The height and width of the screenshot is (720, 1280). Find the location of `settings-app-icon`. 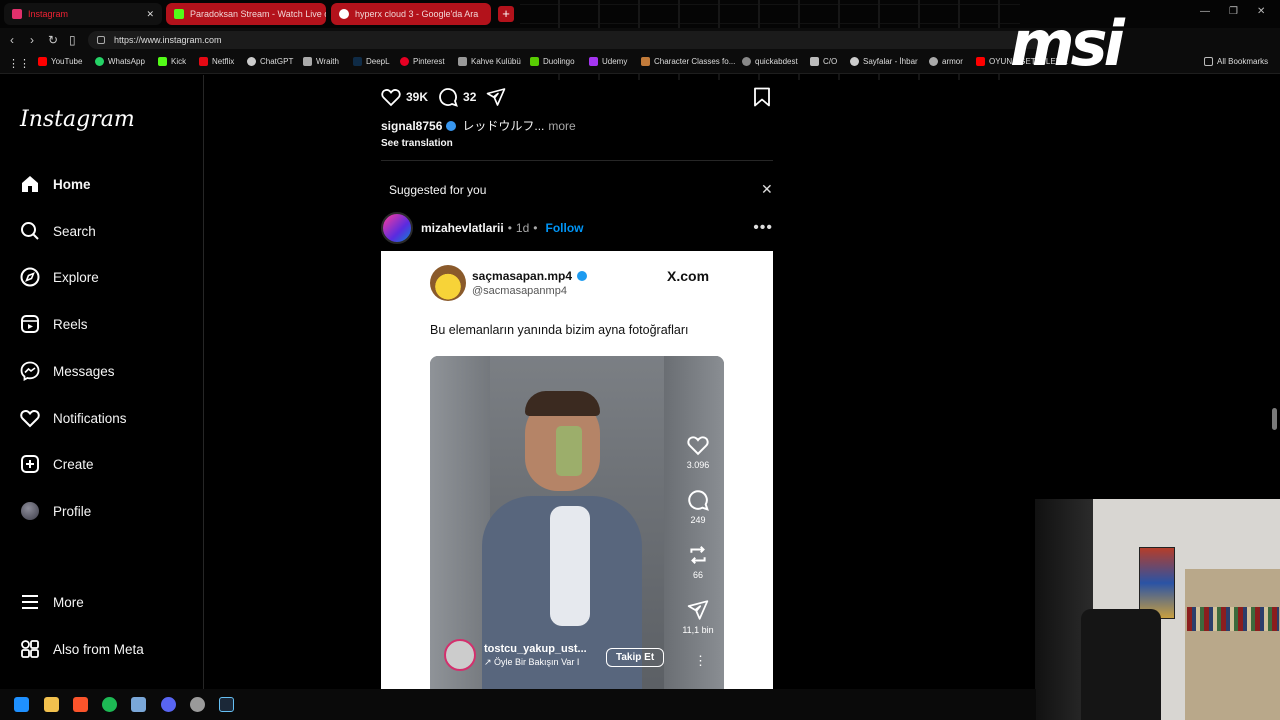

settings-app-icon is located at coordinates (197, 704).